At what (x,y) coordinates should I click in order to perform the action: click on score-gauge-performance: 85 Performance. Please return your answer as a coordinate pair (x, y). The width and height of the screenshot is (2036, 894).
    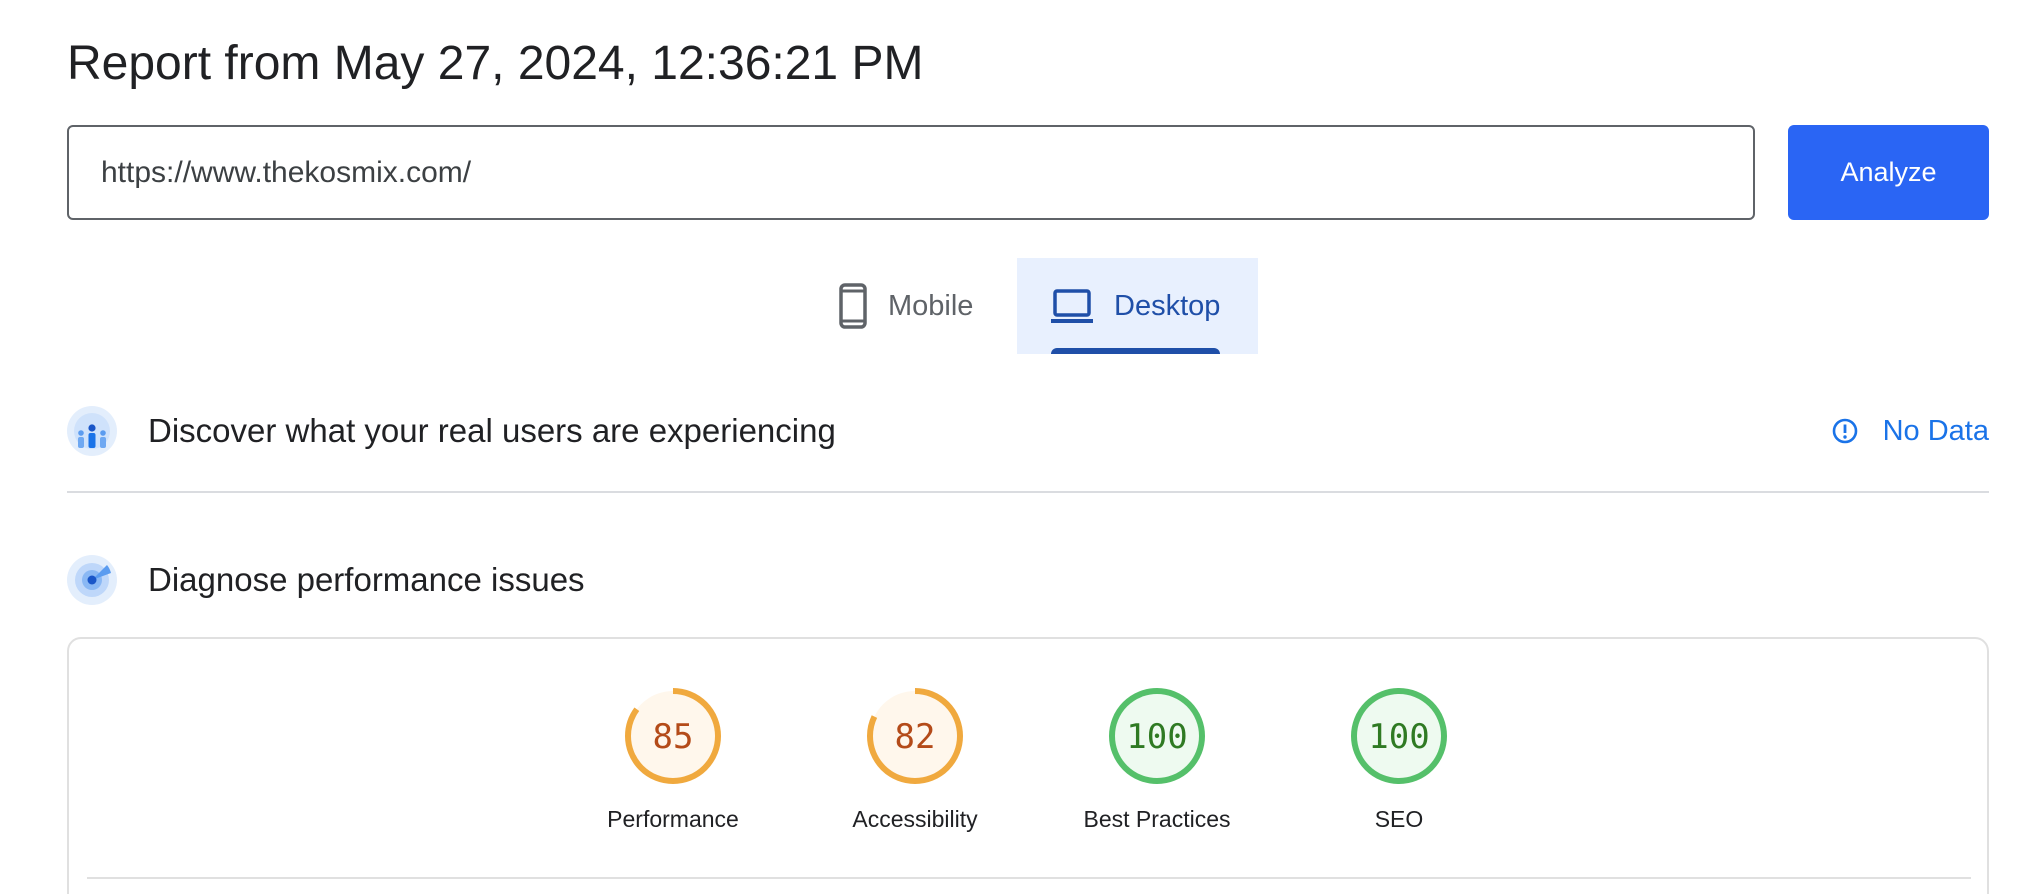
    Looking at the image, I should click on (673, 759).